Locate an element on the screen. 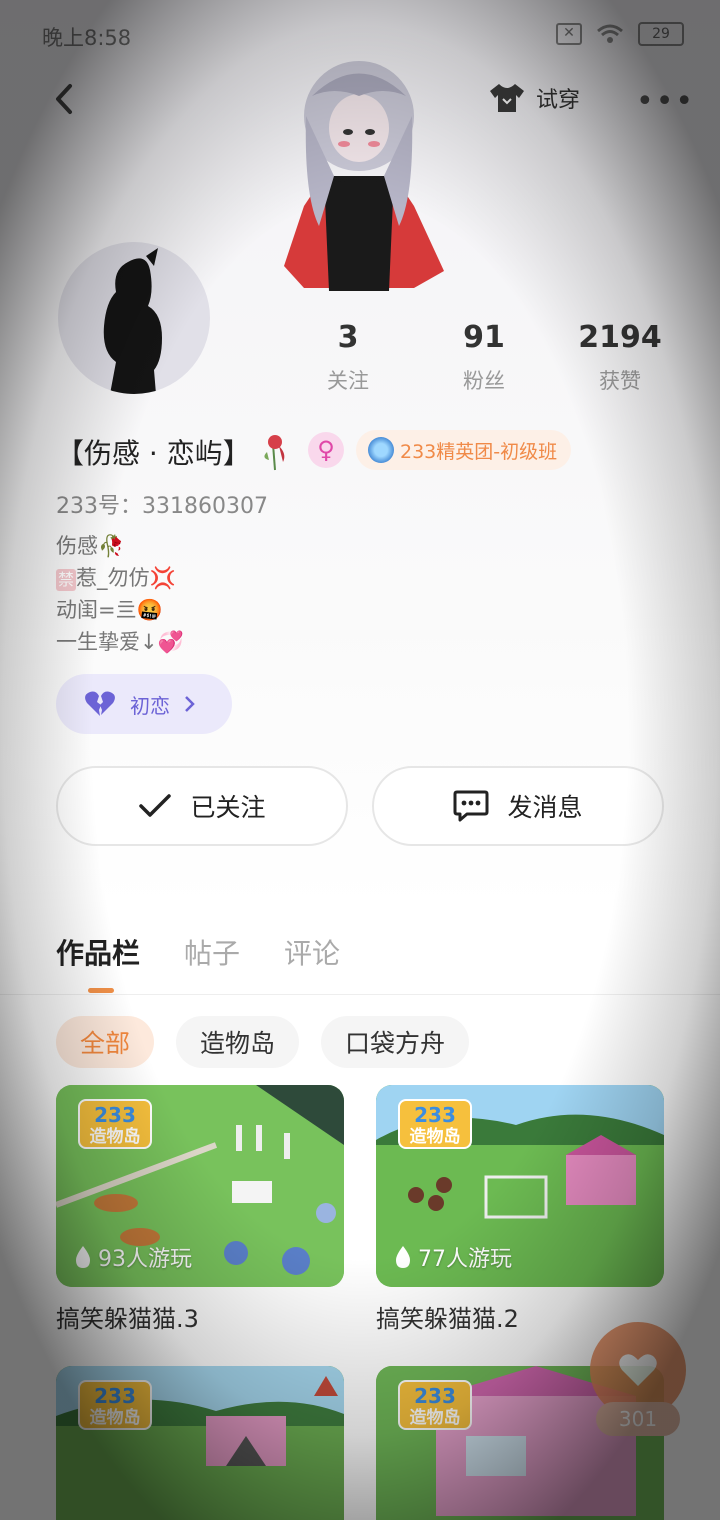  avatar-character-image is located at coordinates (364, 176).